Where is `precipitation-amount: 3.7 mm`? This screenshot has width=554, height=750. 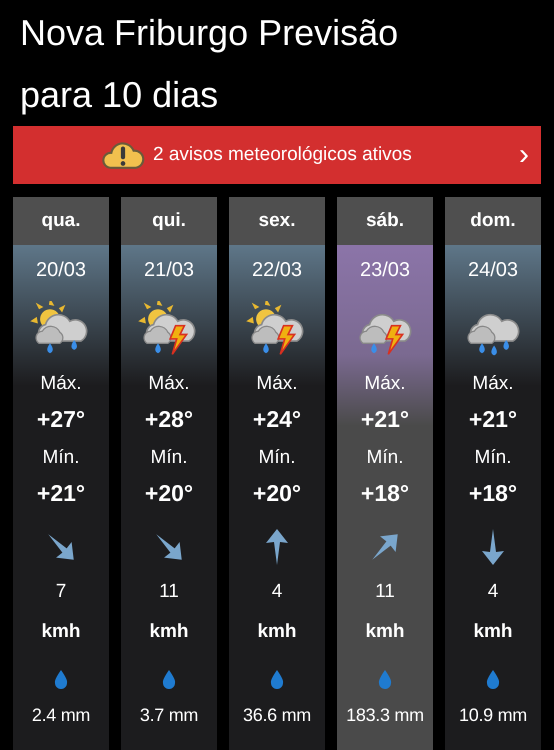
precipitation-amount: 3.7 mm is located at coordinates (169, 715).